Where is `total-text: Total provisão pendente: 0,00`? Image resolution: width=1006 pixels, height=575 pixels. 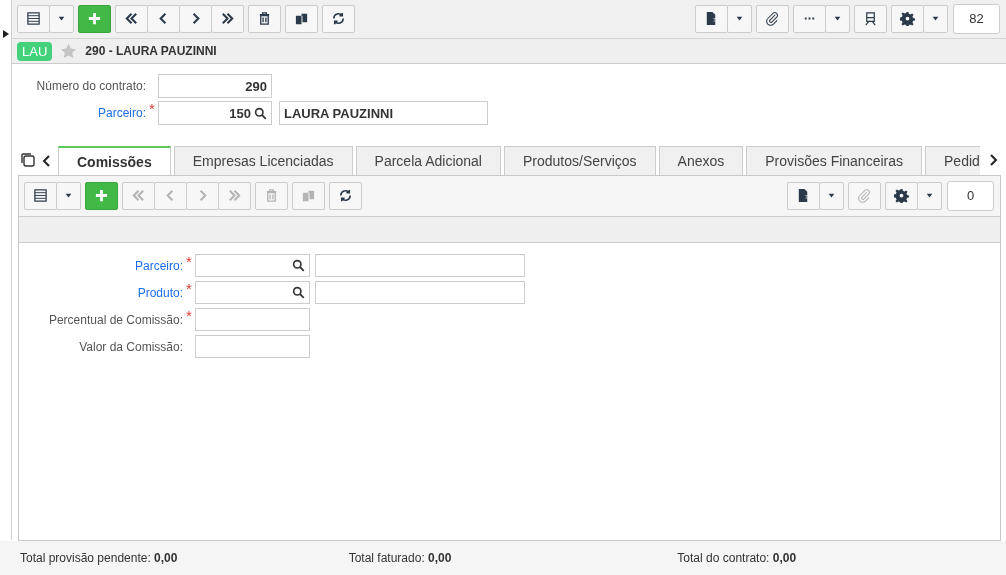 total-text: Total provisão pendente: 0,00 is located at coordinates (99, 558).